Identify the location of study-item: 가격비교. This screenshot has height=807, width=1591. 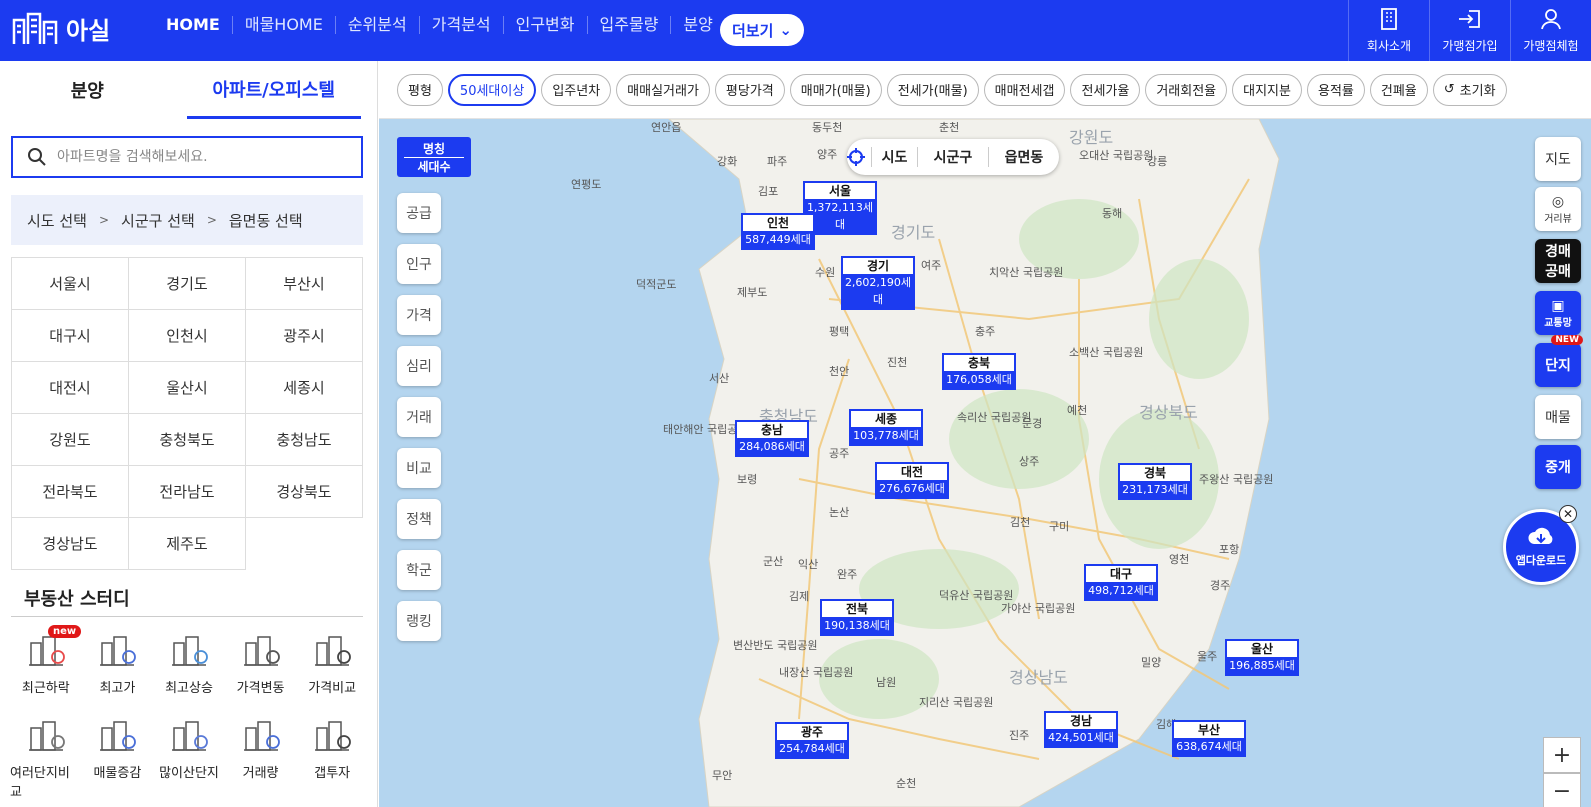
(332, 662).